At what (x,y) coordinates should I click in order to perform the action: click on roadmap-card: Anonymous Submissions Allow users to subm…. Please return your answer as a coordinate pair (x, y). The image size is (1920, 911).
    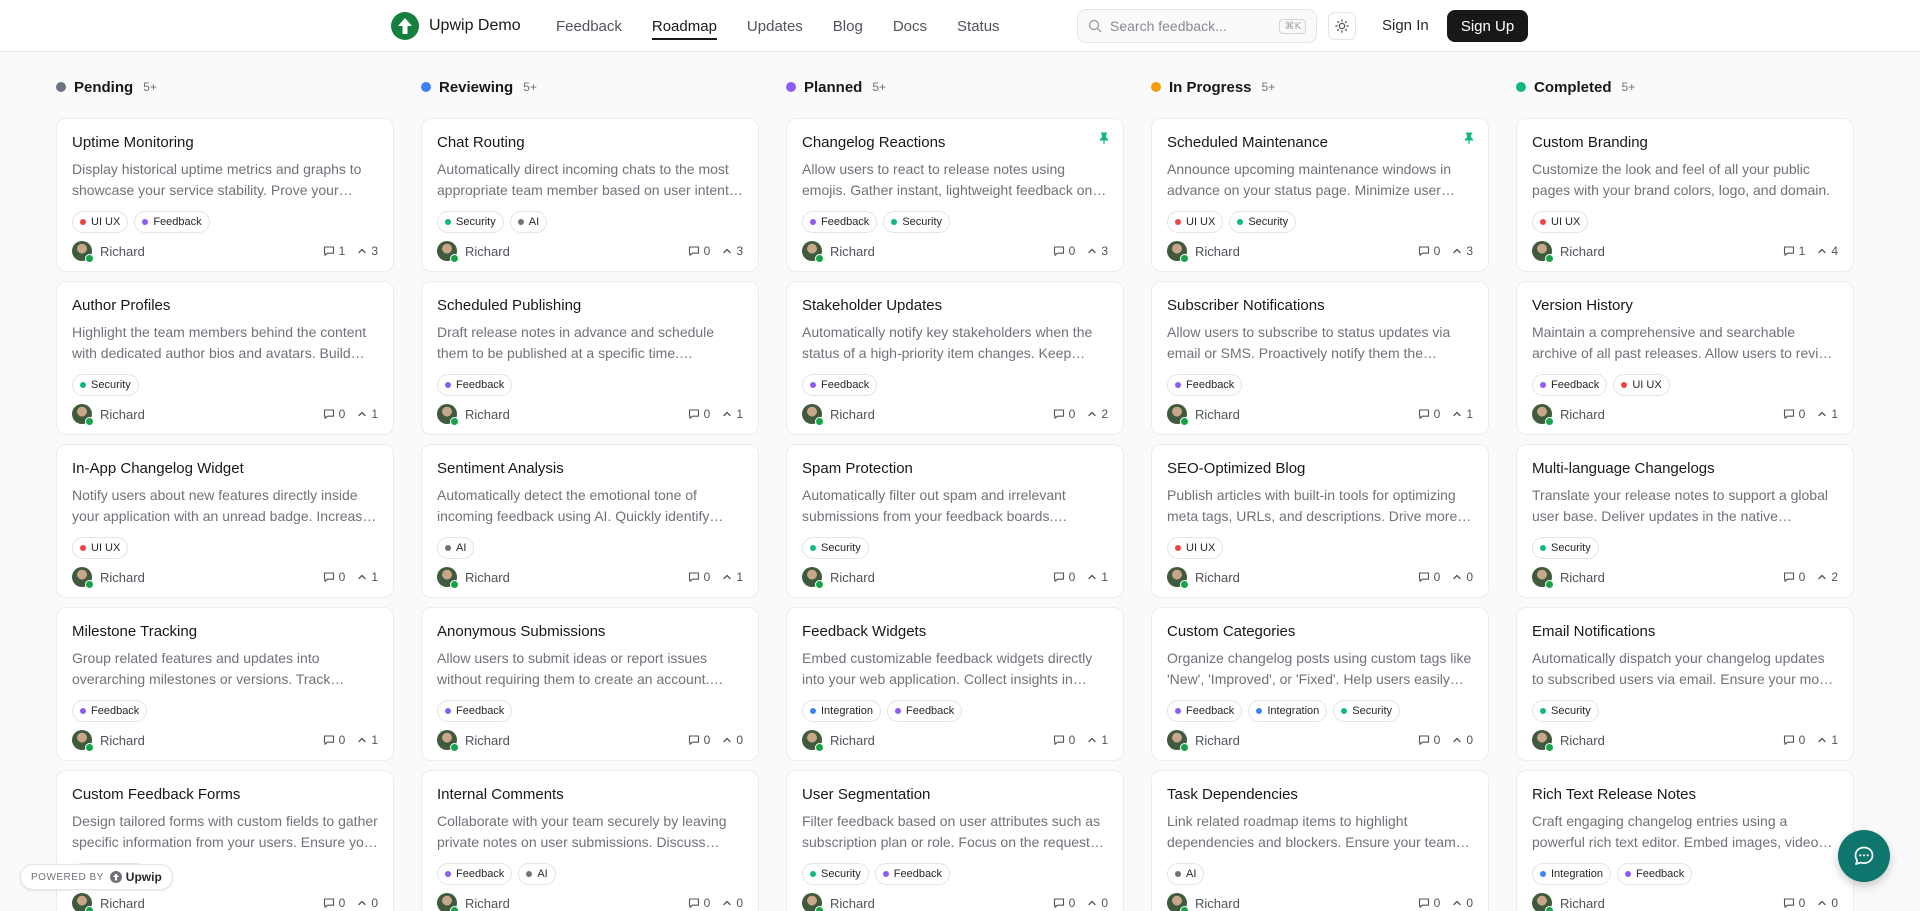
    Looking at the image, I should click on (590, 684).